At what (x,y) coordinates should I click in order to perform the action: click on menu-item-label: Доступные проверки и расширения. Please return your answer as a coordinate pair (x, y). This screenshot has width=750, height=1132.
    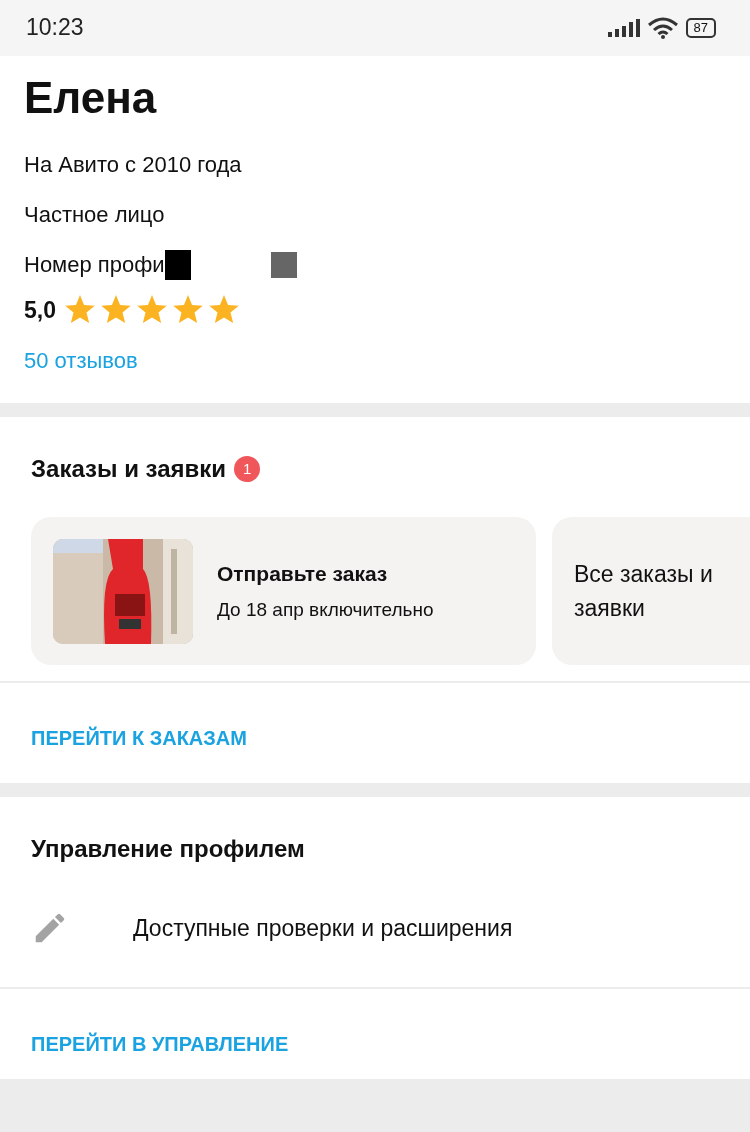
    Looking at the image, I should click on (323, 928).